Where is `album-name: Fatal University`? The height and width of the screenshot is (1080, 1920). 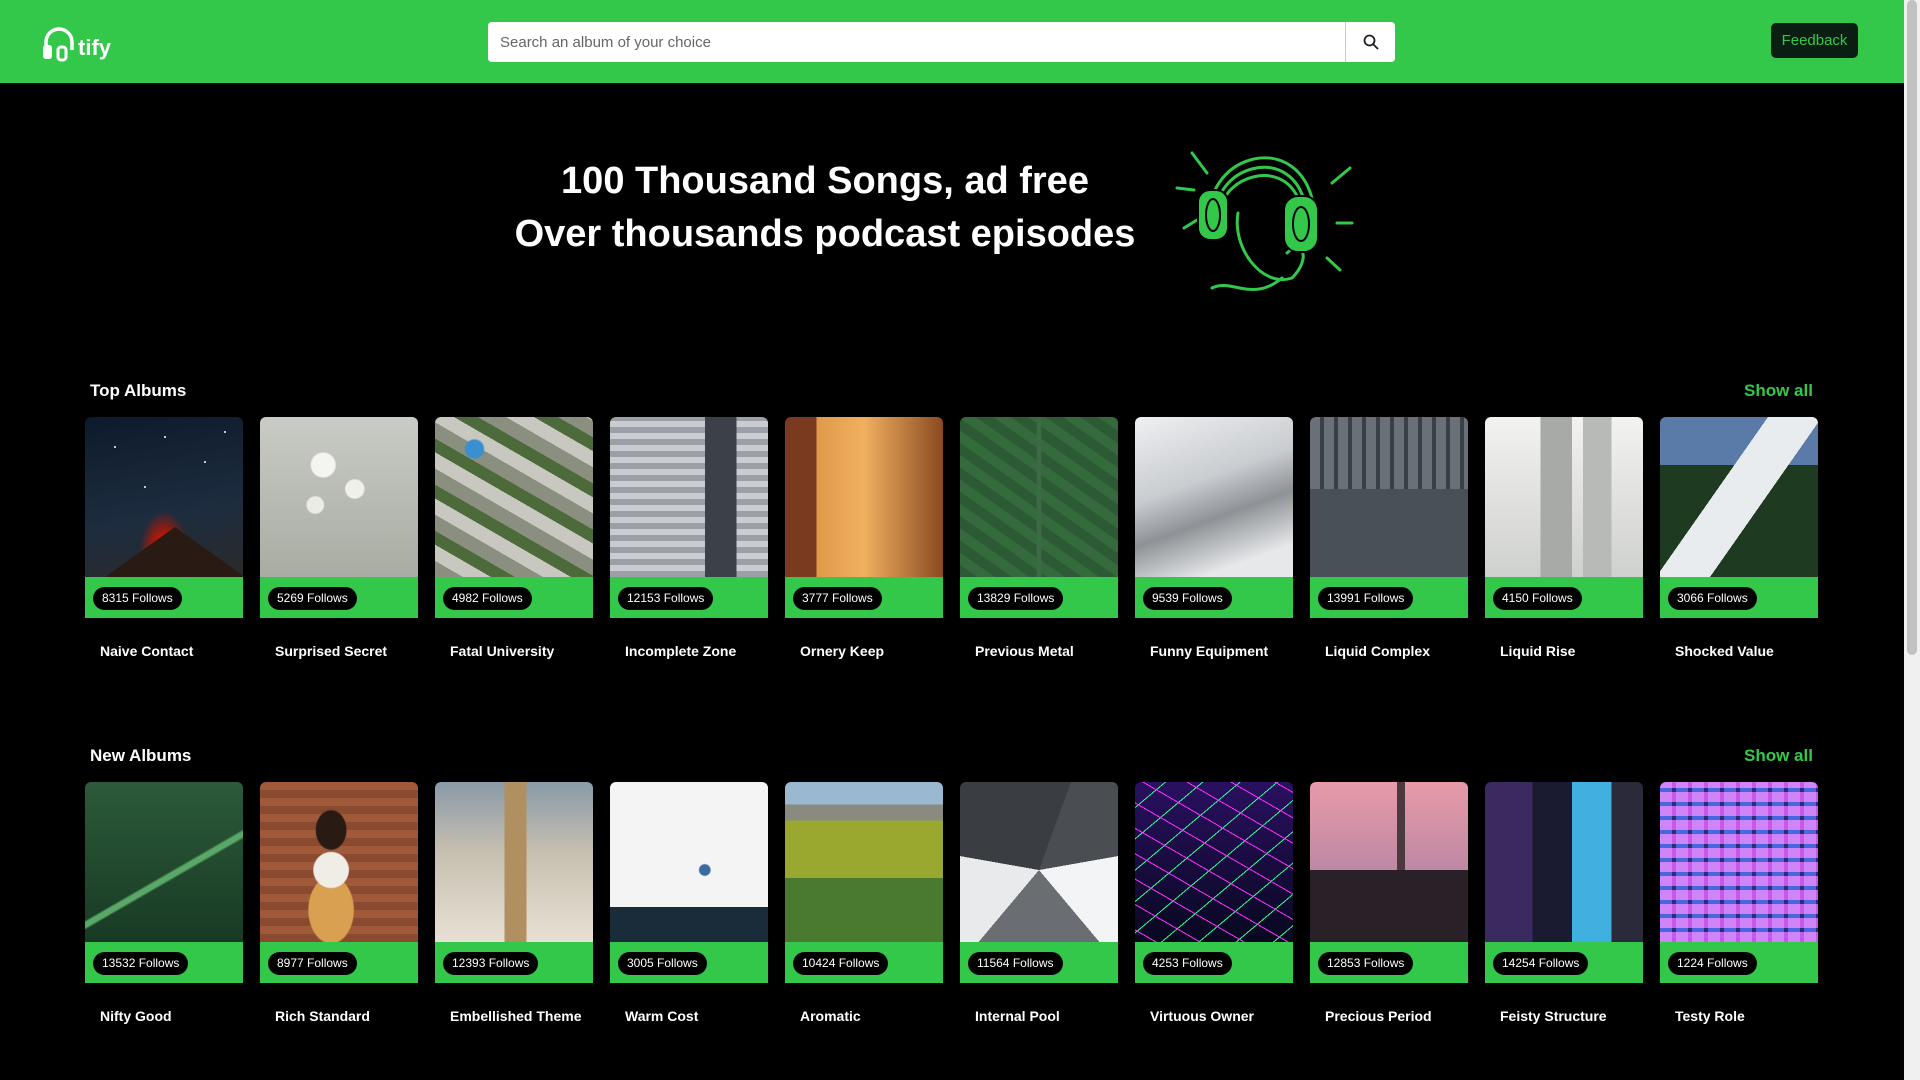 album-name: Fatal University is located at coordinates (502, 651).